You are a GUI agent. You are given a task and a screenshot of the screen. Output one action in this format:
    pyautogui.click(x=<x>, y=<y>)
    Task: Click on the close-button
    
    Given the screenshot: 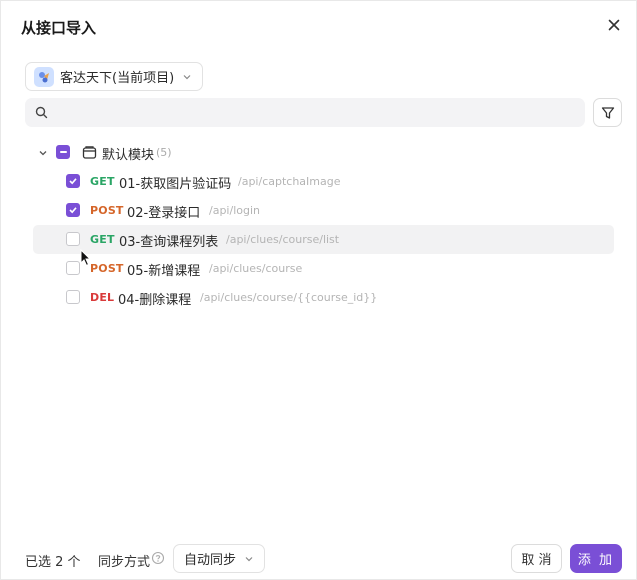 What is the action you would take?
    pyautogui.click(x=614, y=25)
    